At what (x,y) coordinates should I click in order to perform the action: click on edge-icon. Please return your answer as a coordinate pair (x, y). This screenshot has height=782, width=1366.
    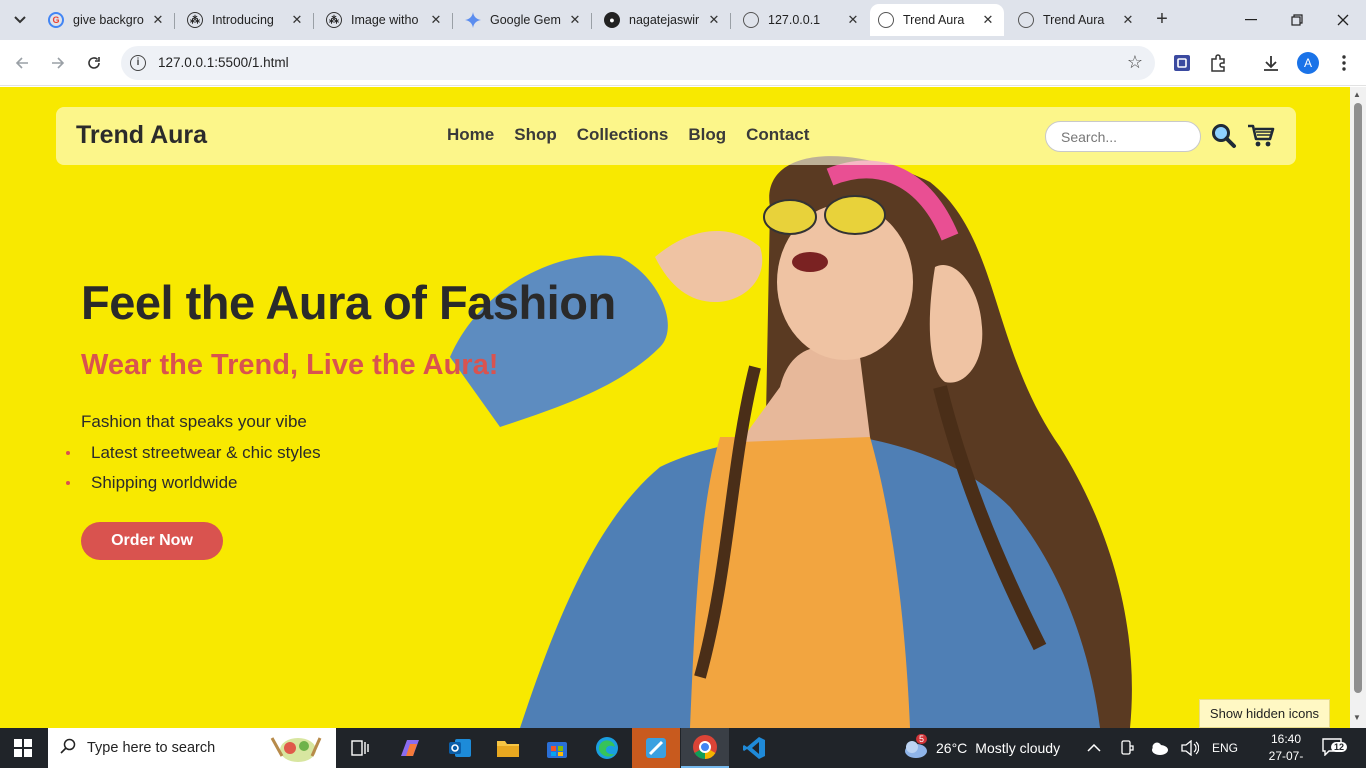
    Looking at the image, I should click on (607, 748).